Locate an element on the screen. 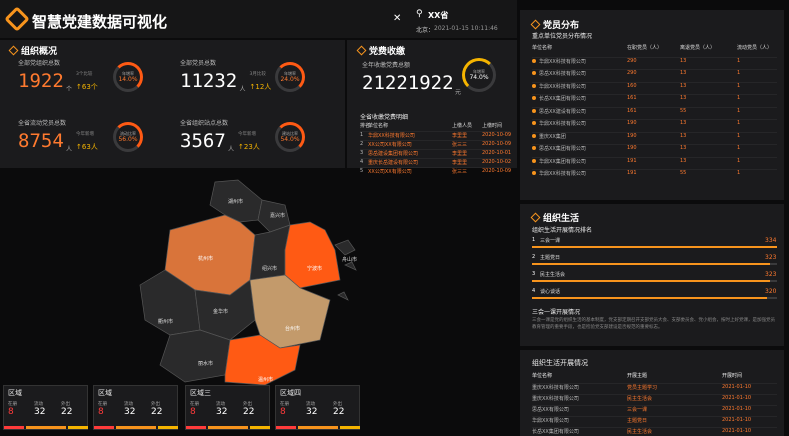 The width and height of the screenshot is (789, 436). cell-text: 重庆XX科技有限公司 is located at coordinates (555, 399).